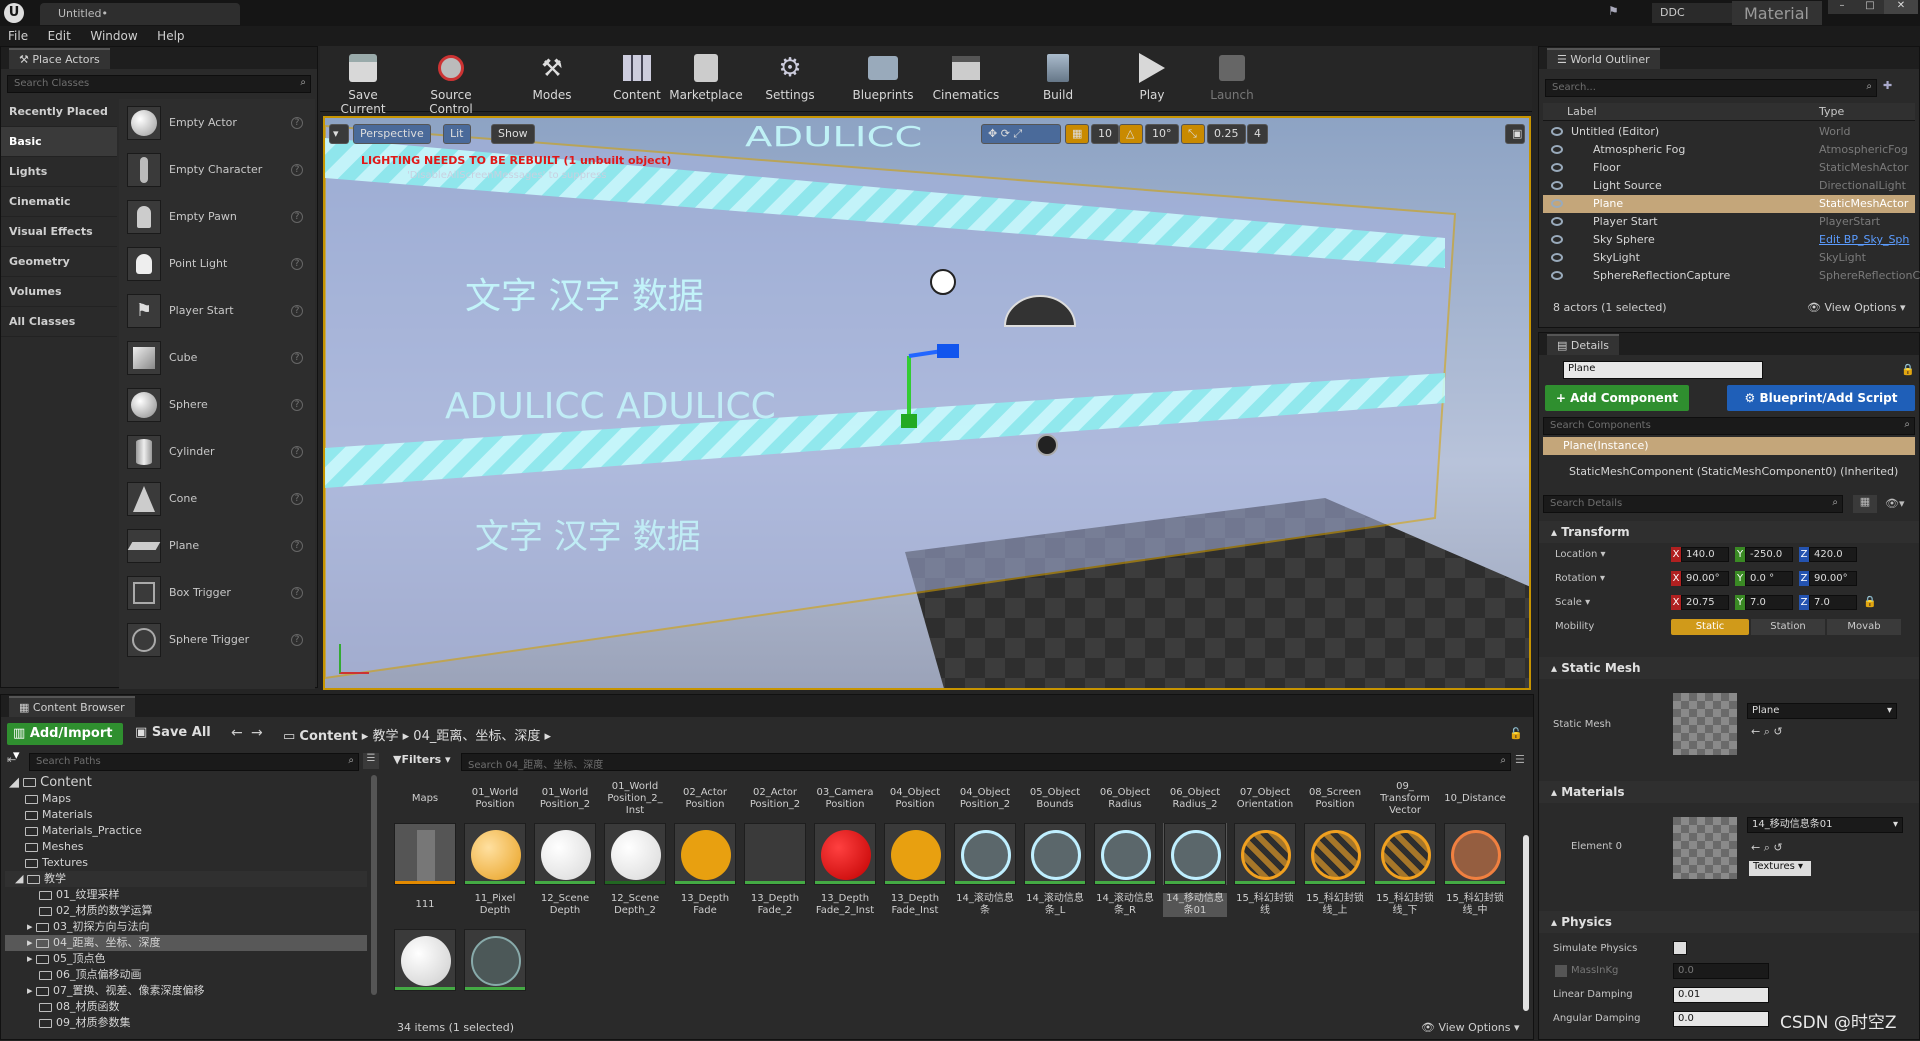 This screenshot has height=1041, width=1920. What do you see at coordinates (1729, 204) in the screenshot?
I see `outliner-row-selected: Plane StaticMeshActor` at bounding box center [1729, 204].